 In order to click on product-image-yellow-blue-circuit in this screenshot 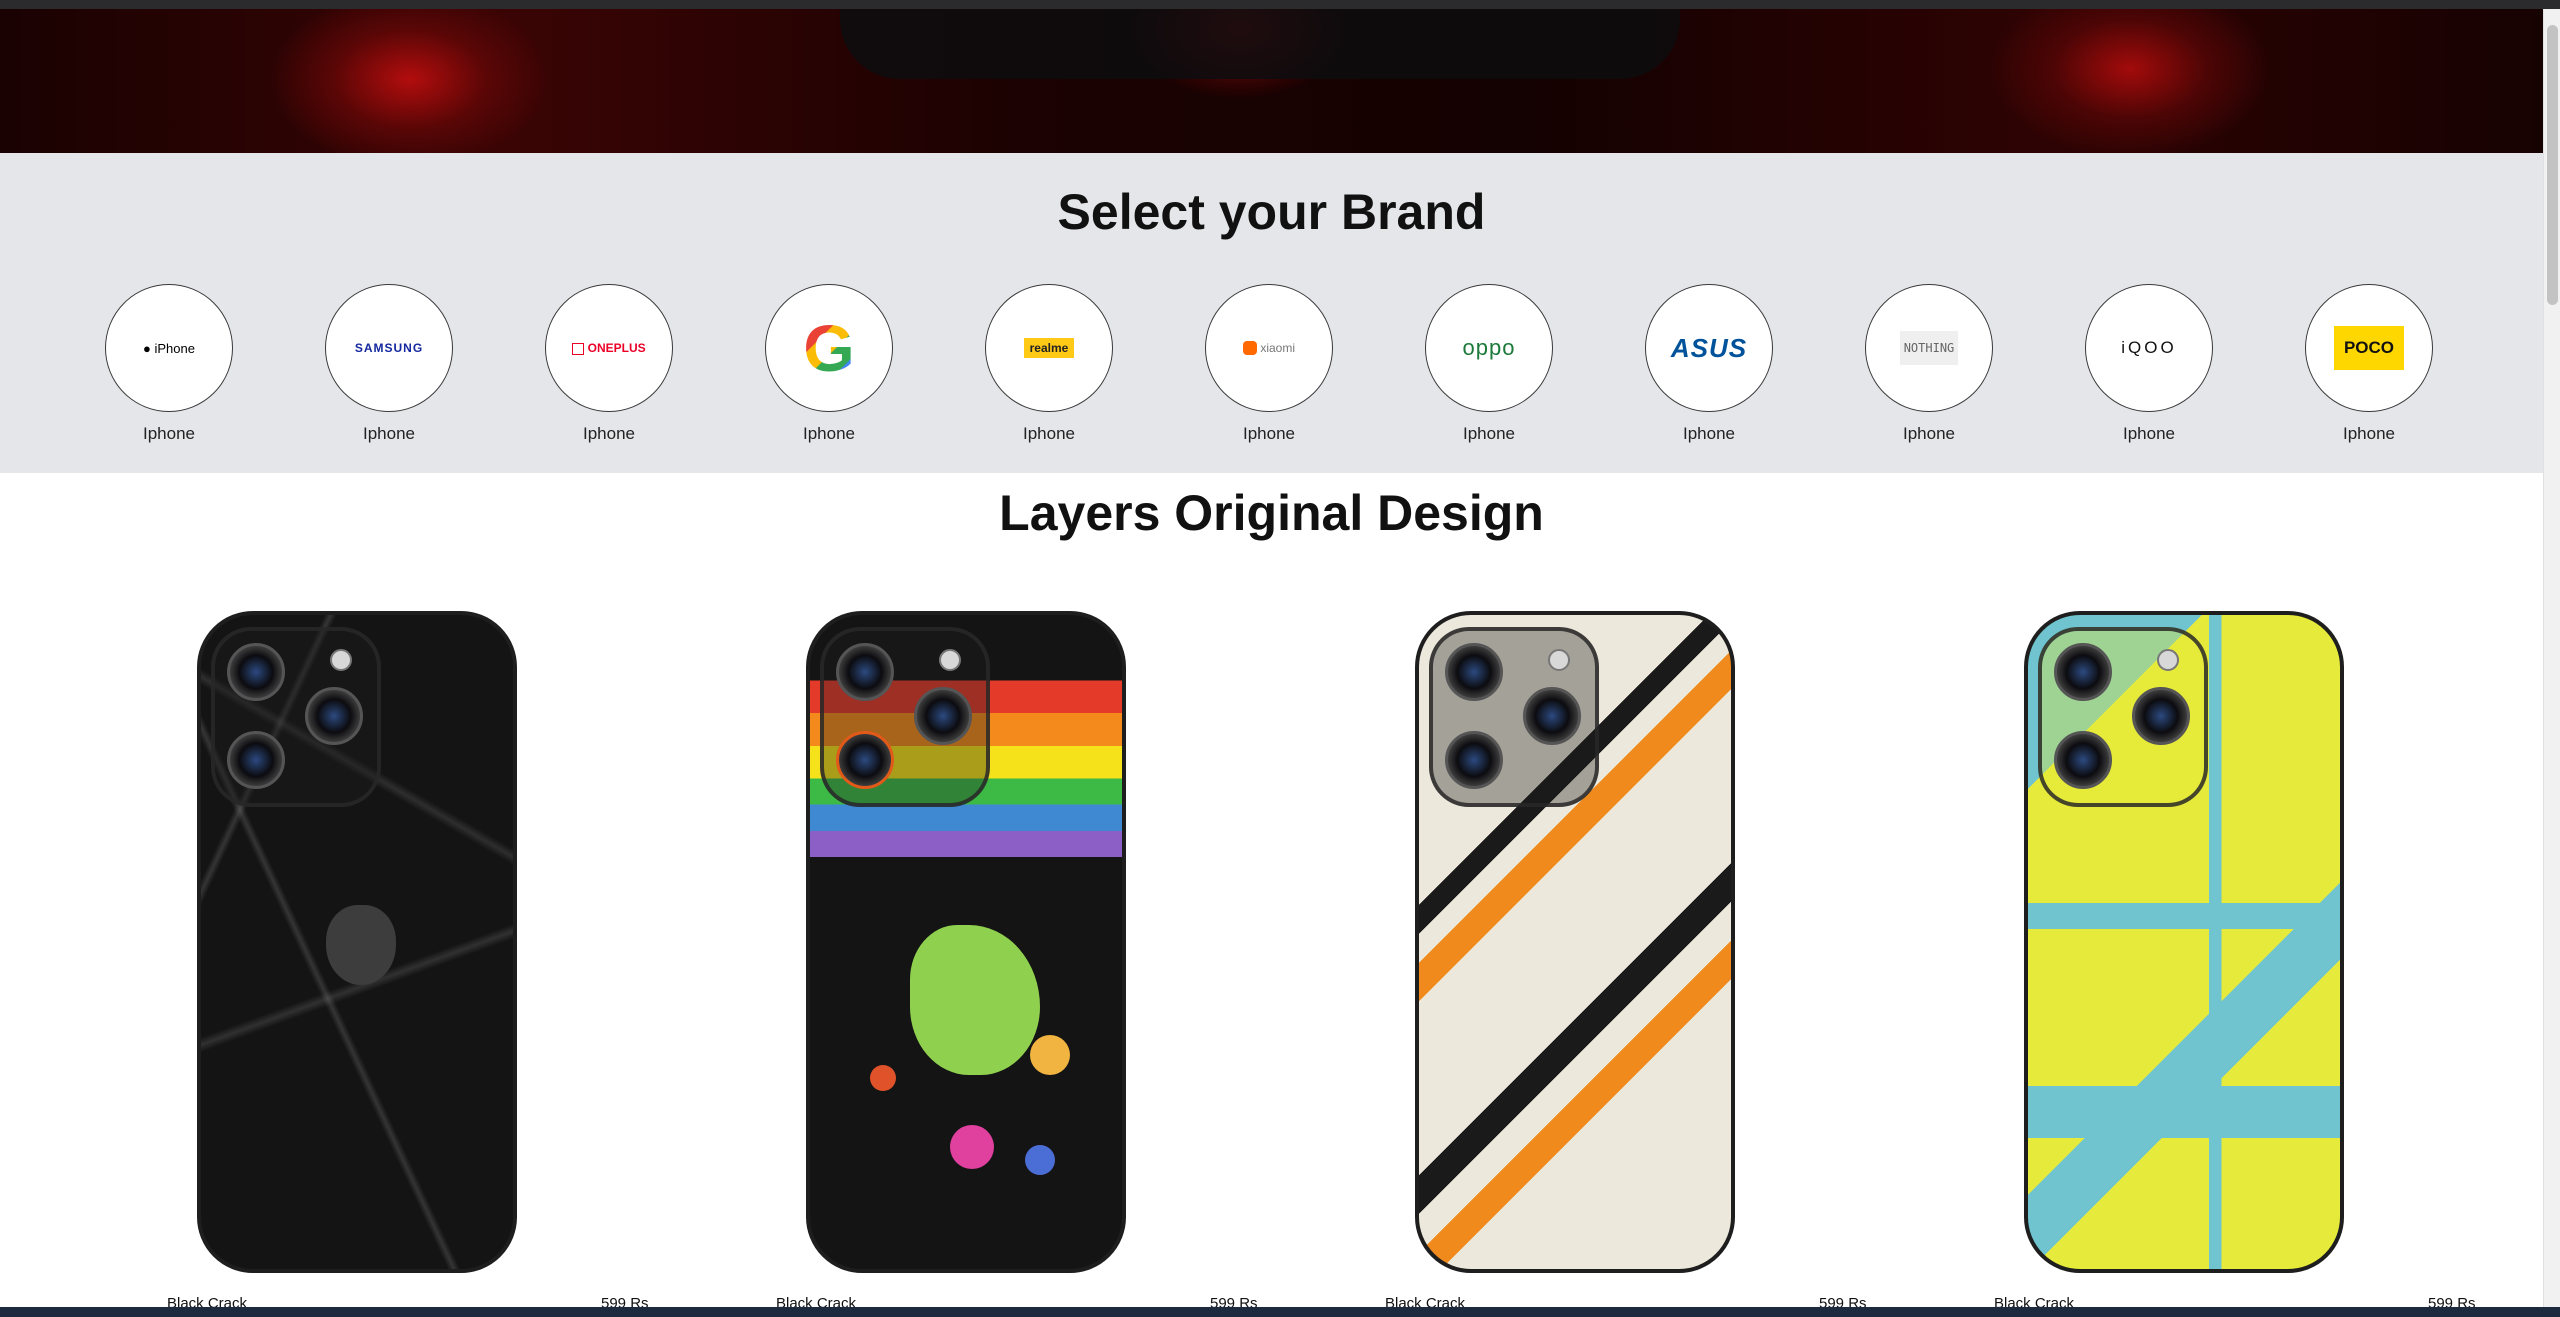, I will do `click(2184, 942)`.